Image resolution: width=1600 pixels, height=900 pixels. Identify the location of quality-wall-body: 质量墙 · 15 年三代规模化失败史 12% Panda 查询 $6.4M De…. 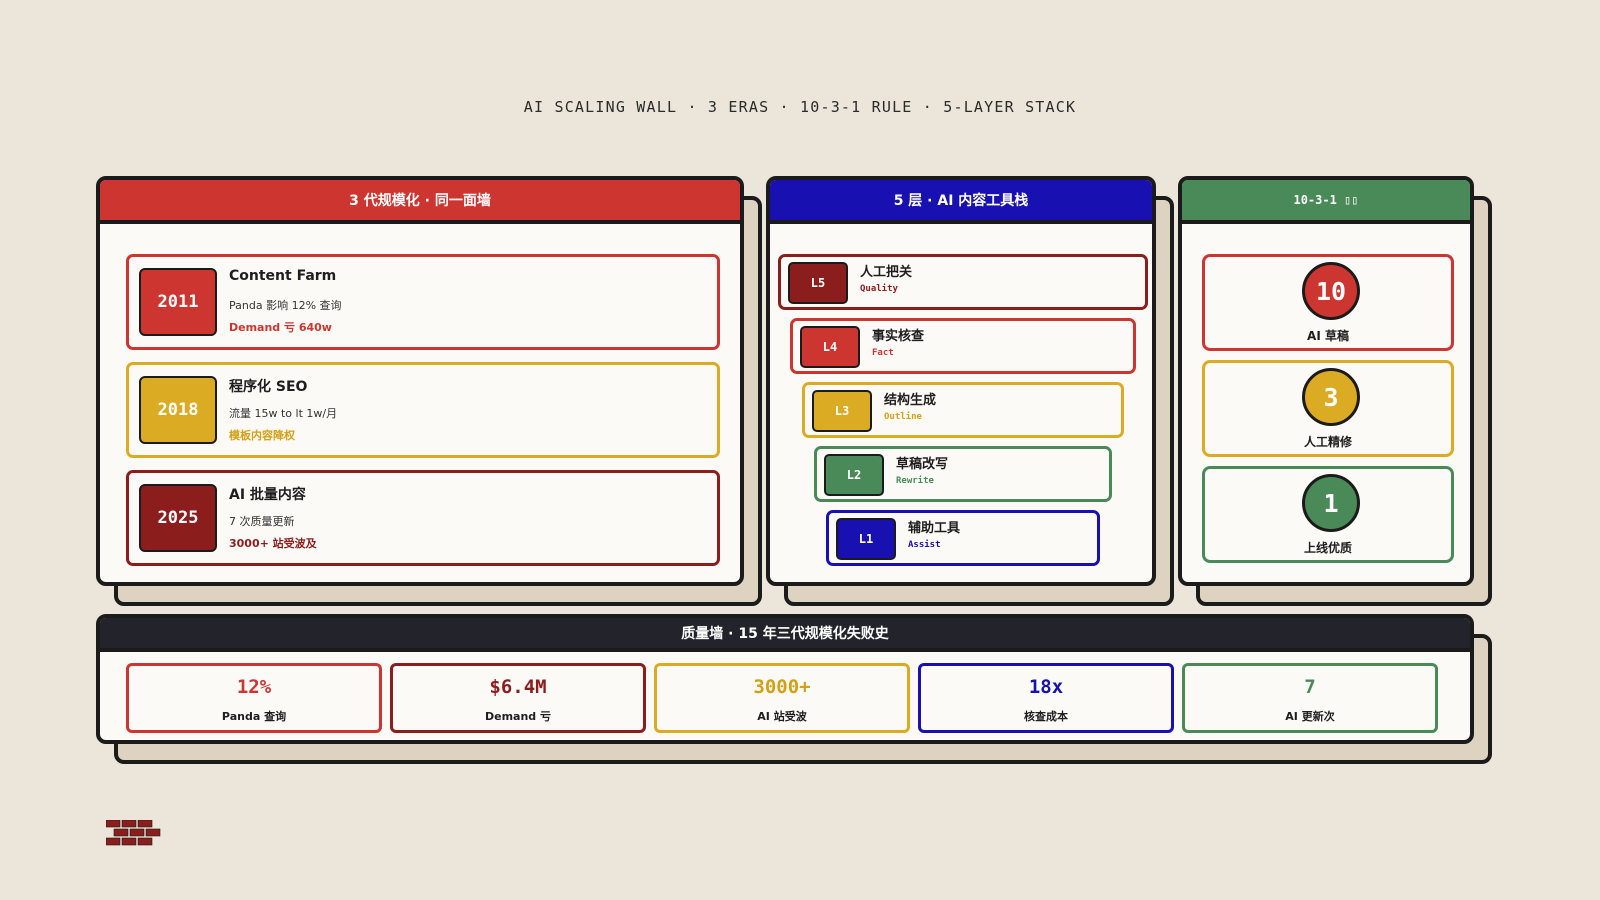
(785, 679).